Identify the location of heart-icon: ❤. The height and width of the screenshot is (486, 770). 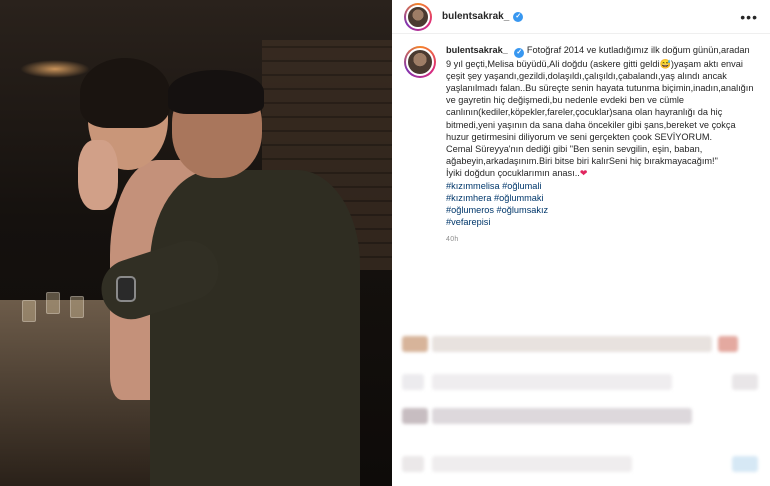
(583, 173).